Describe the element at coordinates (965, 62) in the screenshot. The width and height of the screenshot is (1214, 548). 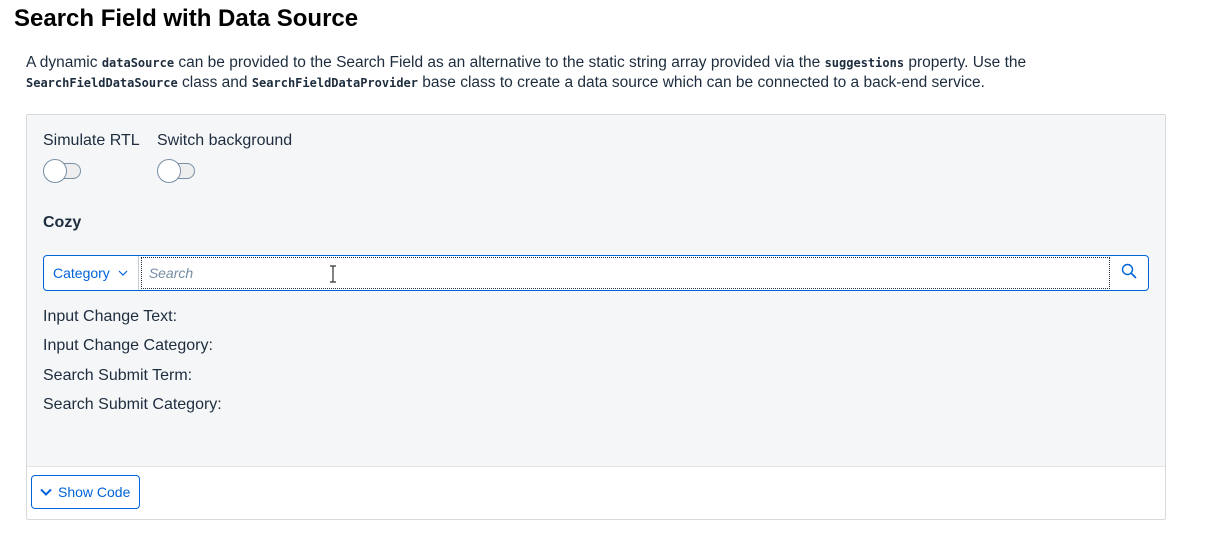
I see `description-text: property. Use the` at that location.